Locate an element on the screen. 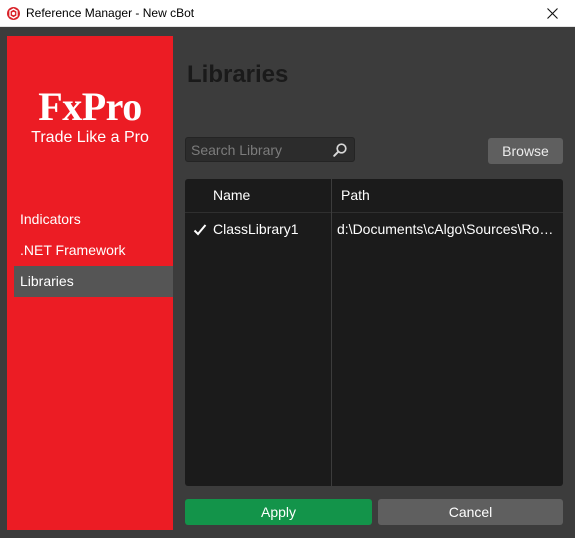  close-icon is located at coordinates (552, 13).